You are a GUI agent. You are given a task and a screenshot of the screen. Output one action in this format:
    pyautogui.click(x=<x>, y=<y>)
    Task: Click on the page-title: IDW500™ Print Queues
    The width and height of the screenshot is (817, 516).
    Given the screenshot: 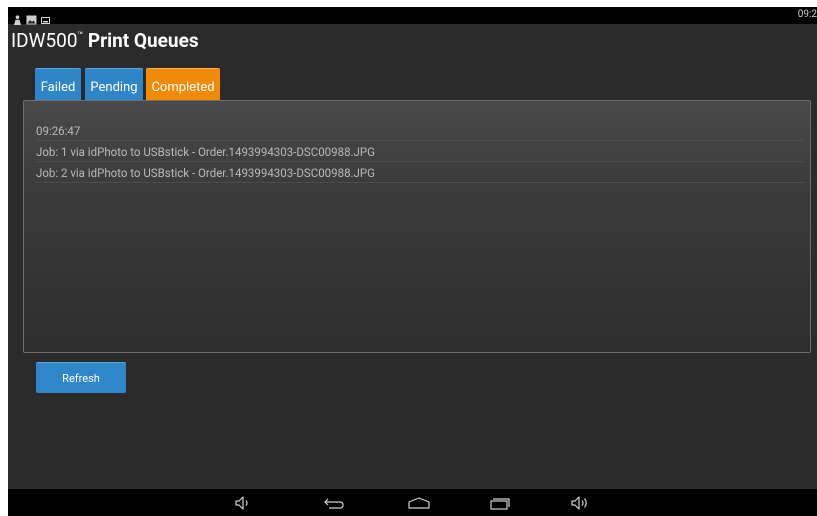 What is the action you would take?
    pyautogui.click(x=105, y=40)
    